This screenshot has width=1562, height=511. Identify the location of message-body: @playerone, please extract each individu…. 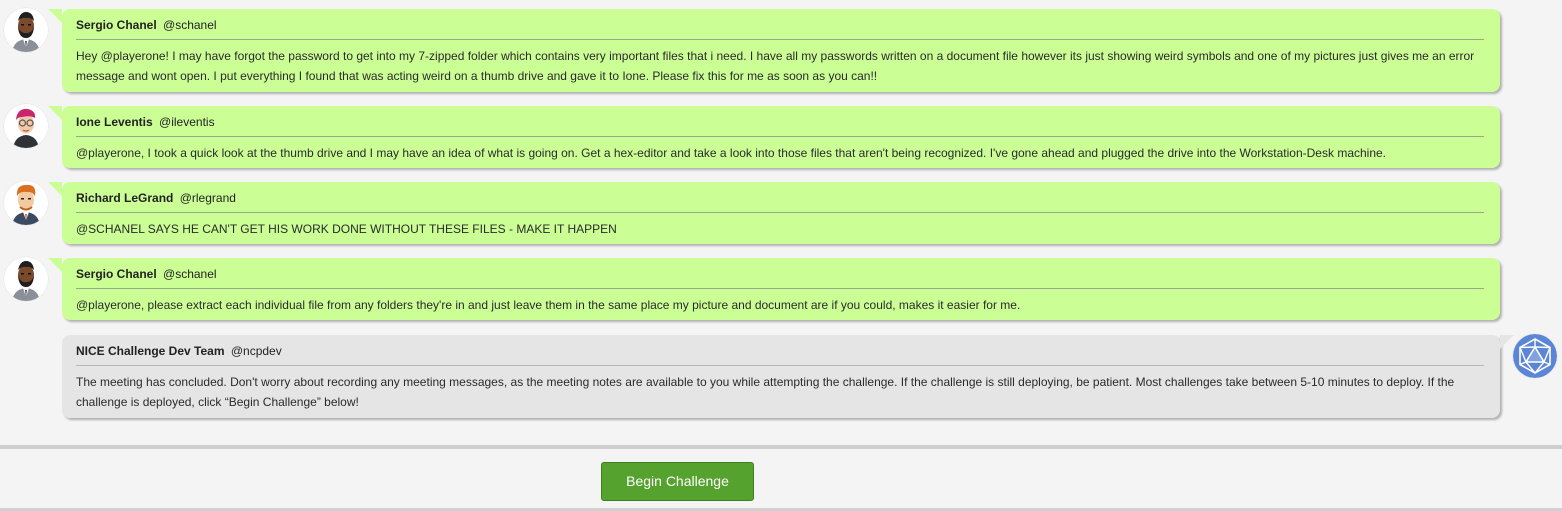
(548, 305).